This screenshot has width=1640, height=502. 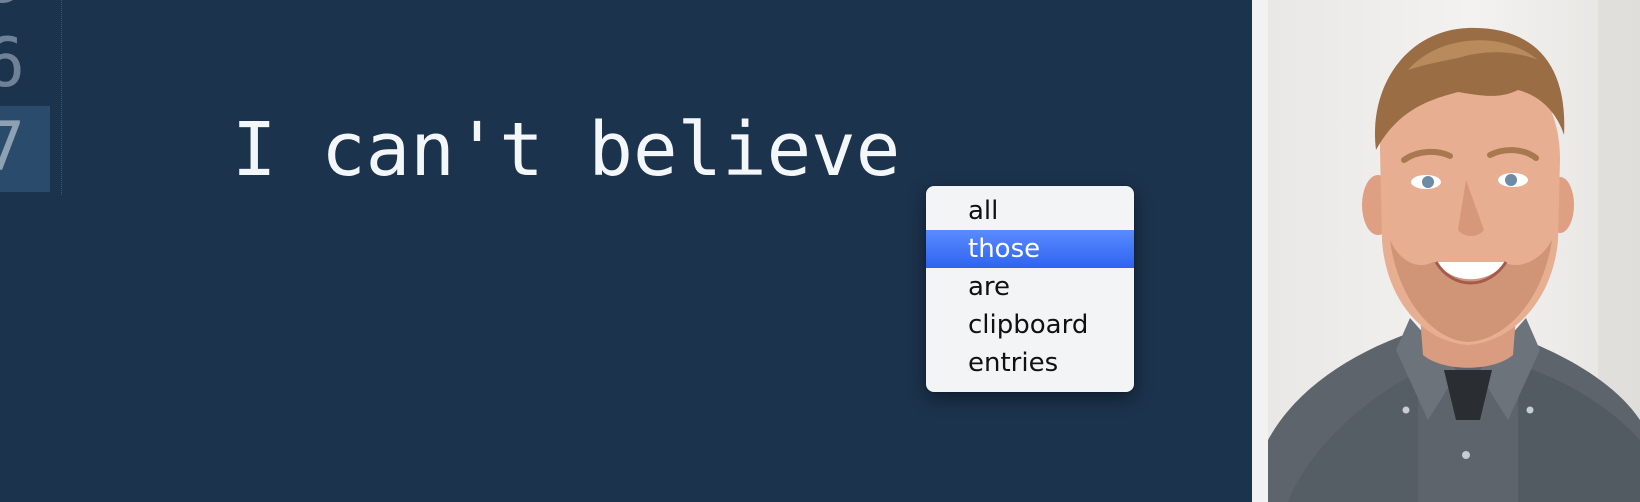 What do you see at coordinates (61, 97) in the screenshot?
I see `gutter-divider` at bounding box center [61, 97].